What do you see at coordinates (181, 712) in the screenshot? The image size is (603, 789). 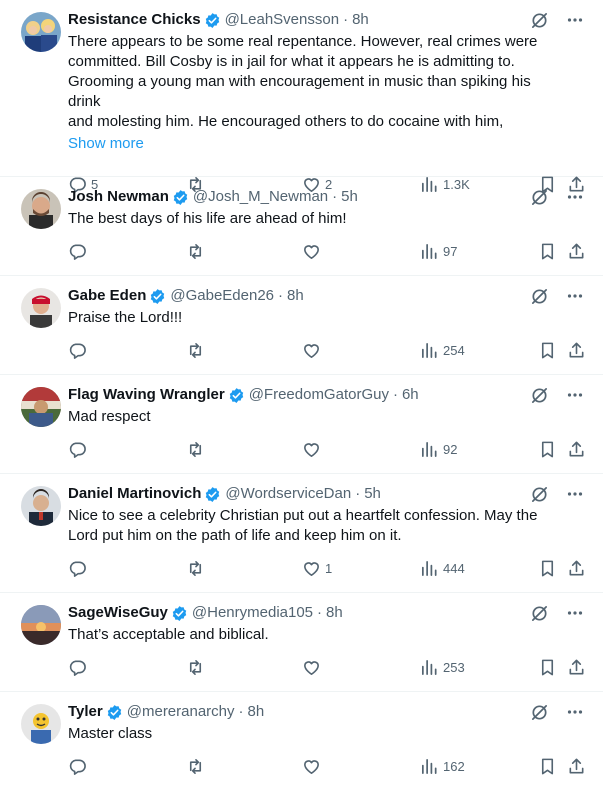 I see `author-handle: @mereranarchy` at bounding box center [181, 712].